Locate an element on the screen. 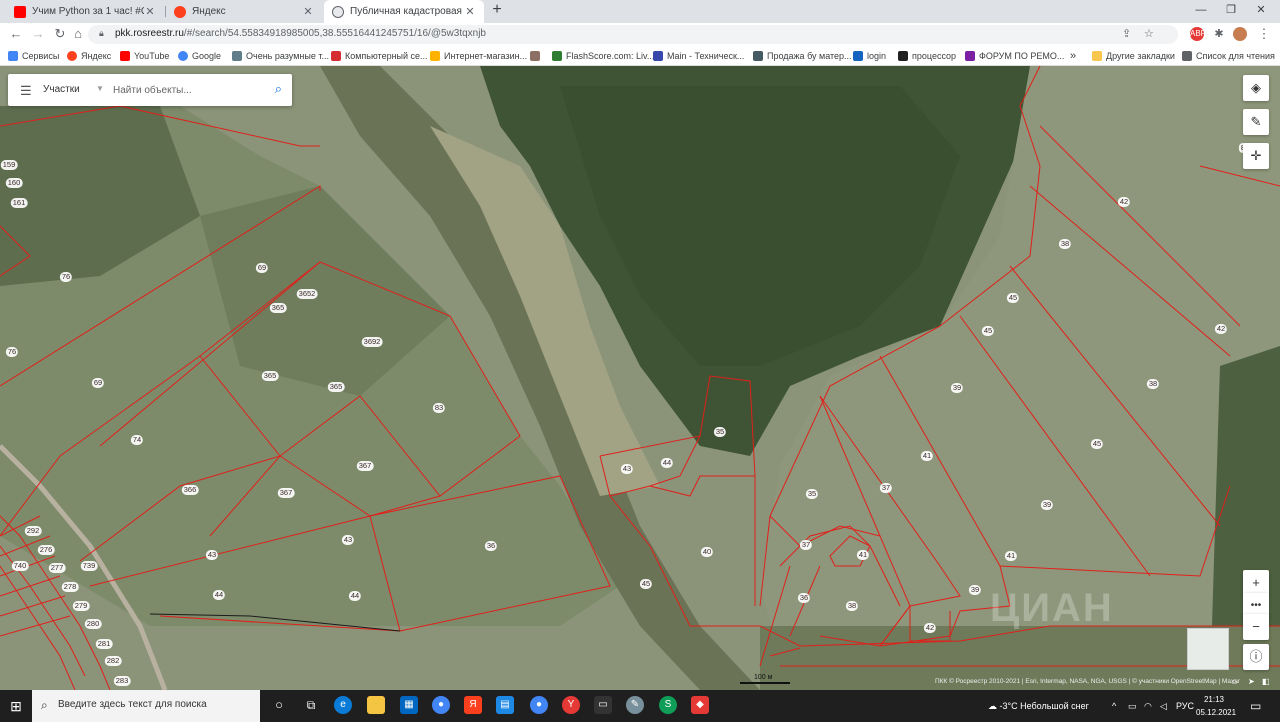 The width and height of the screenshot is (1280, 722). parcel-label: 40 is located at coordinates (707, 552).